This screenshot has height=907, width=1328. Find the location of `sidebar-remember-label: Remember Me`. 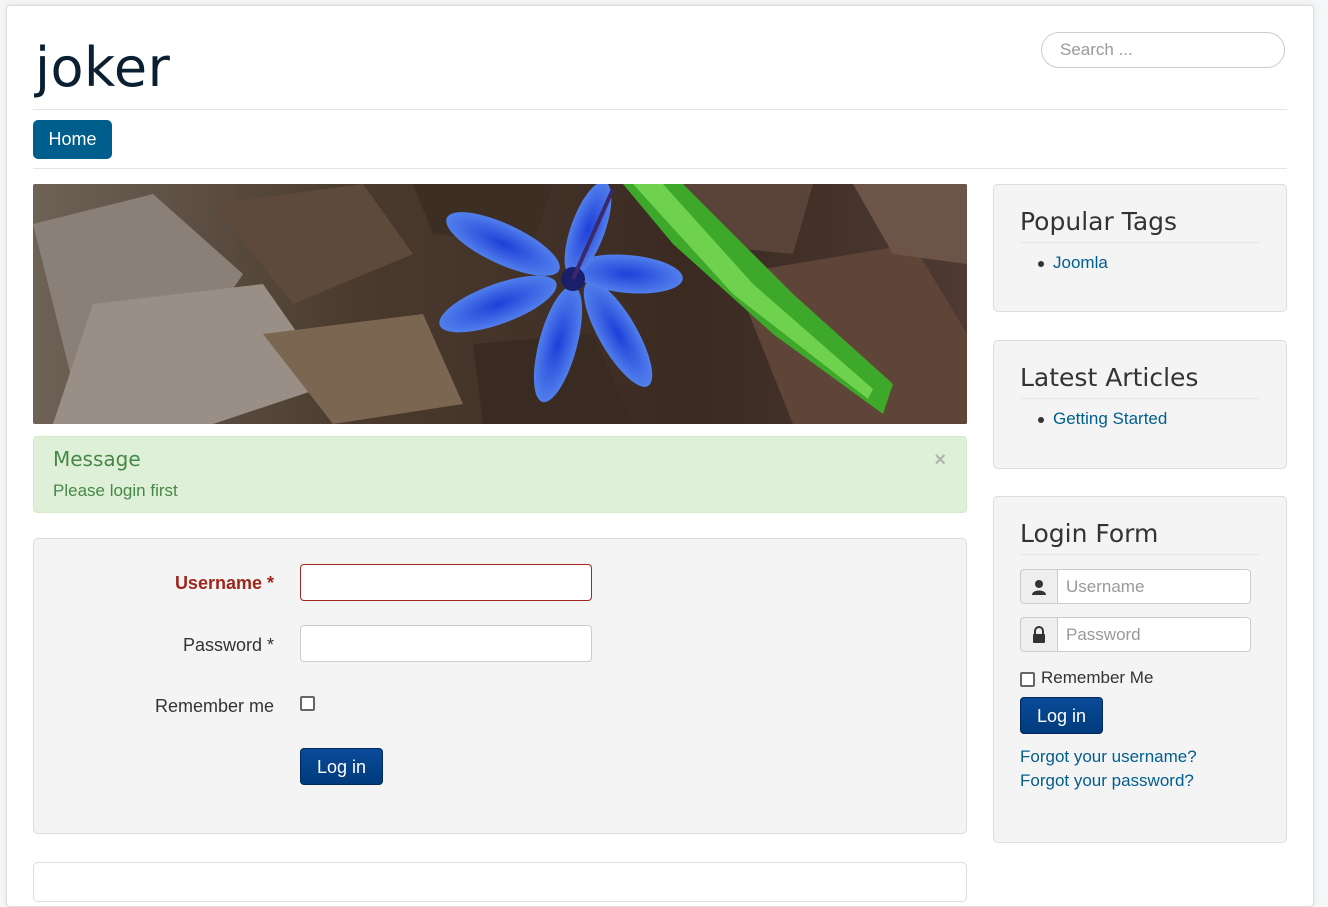

sidebar-remember-label: Remember Me is located at coordinates (1097, 677).